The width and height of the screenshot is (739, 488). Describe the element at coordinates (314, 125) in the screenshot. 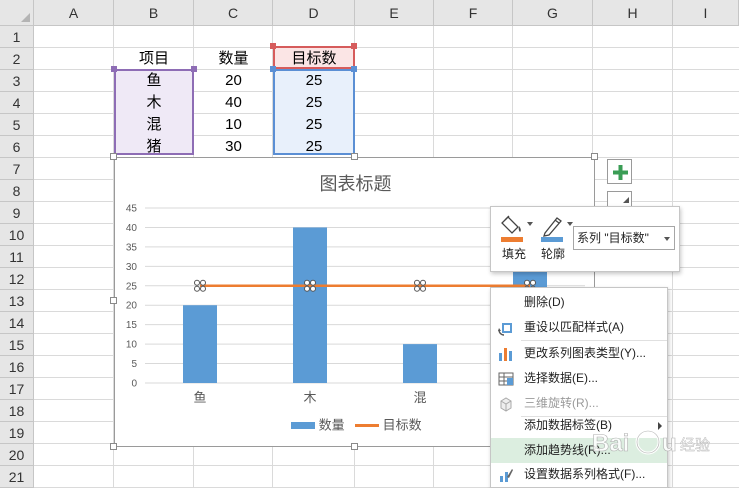

I see `cell-d5: 25` at that location.